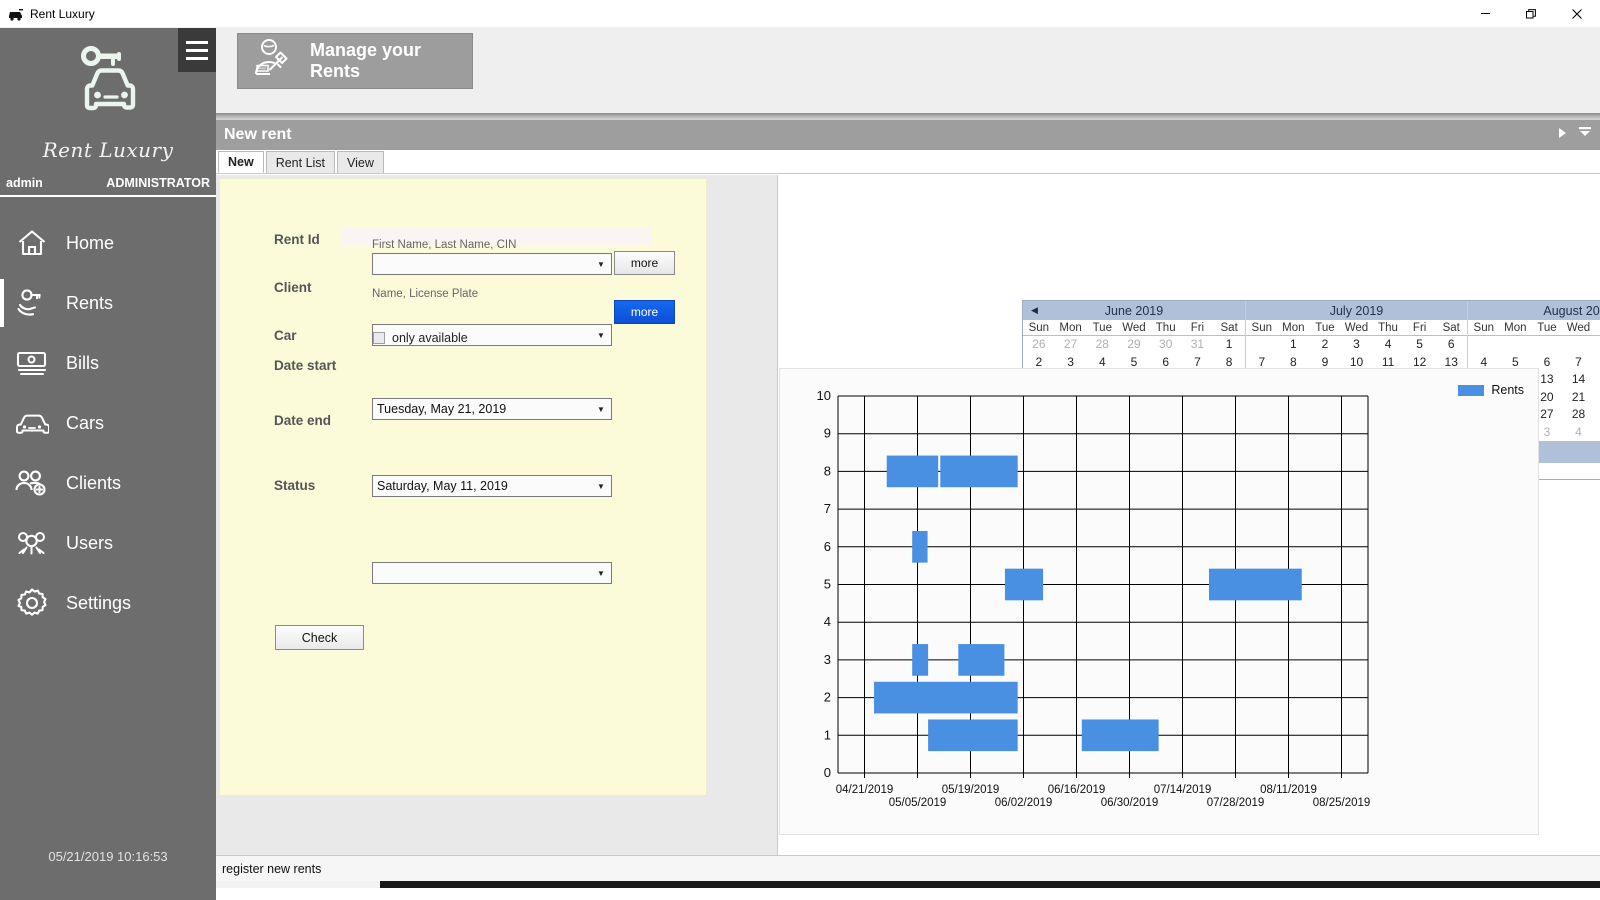 The width and height of the screenshot is (1600, 900). What do you see at coordinates (85, 422) in the screenshot?
I see `sidebar-item-label: Cars` at bounding box center [85, 422].